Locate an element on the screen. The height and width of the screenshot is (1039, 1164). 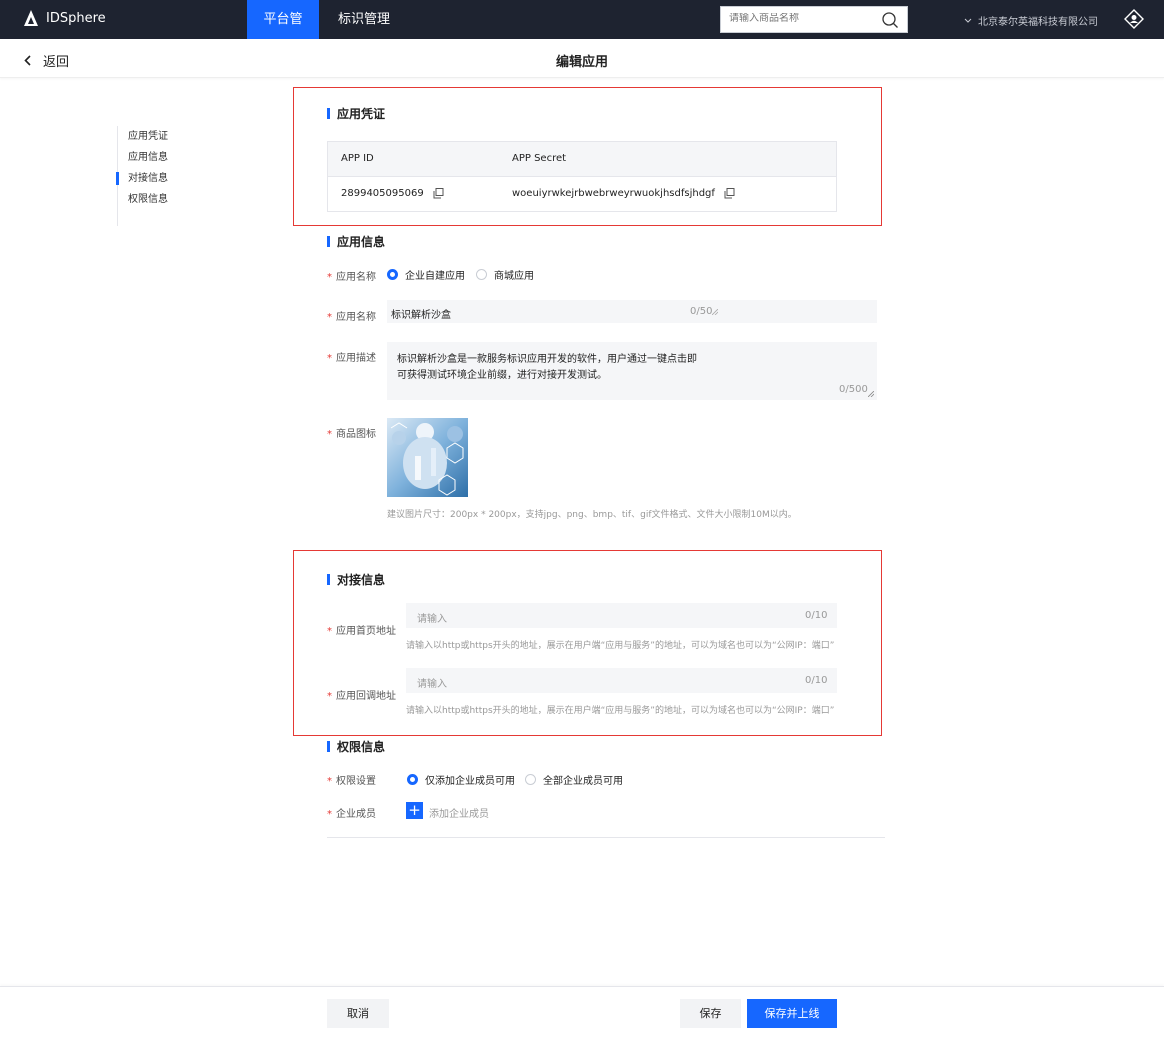
cancel-button: 取消 is located at coordinates (358, 1013).